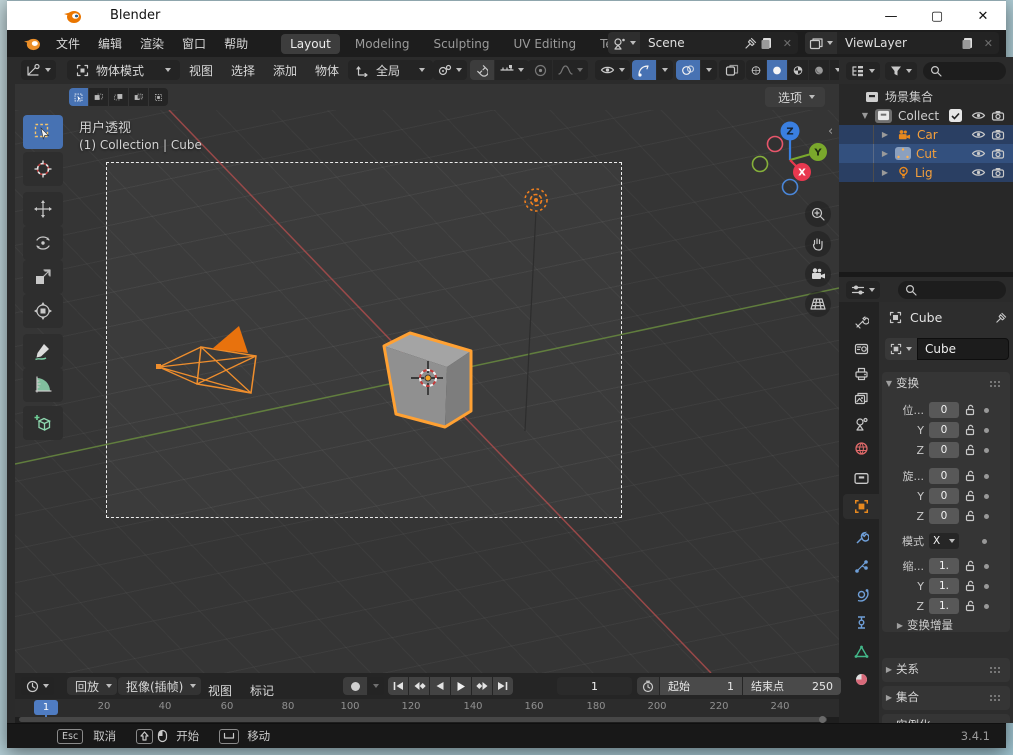 The width and height of the screenshot is (1013, 755). What do you see at coordinates (692, 43) in the screenshot?
I see `scene-name: Scene` at bounding box center [692, 43].